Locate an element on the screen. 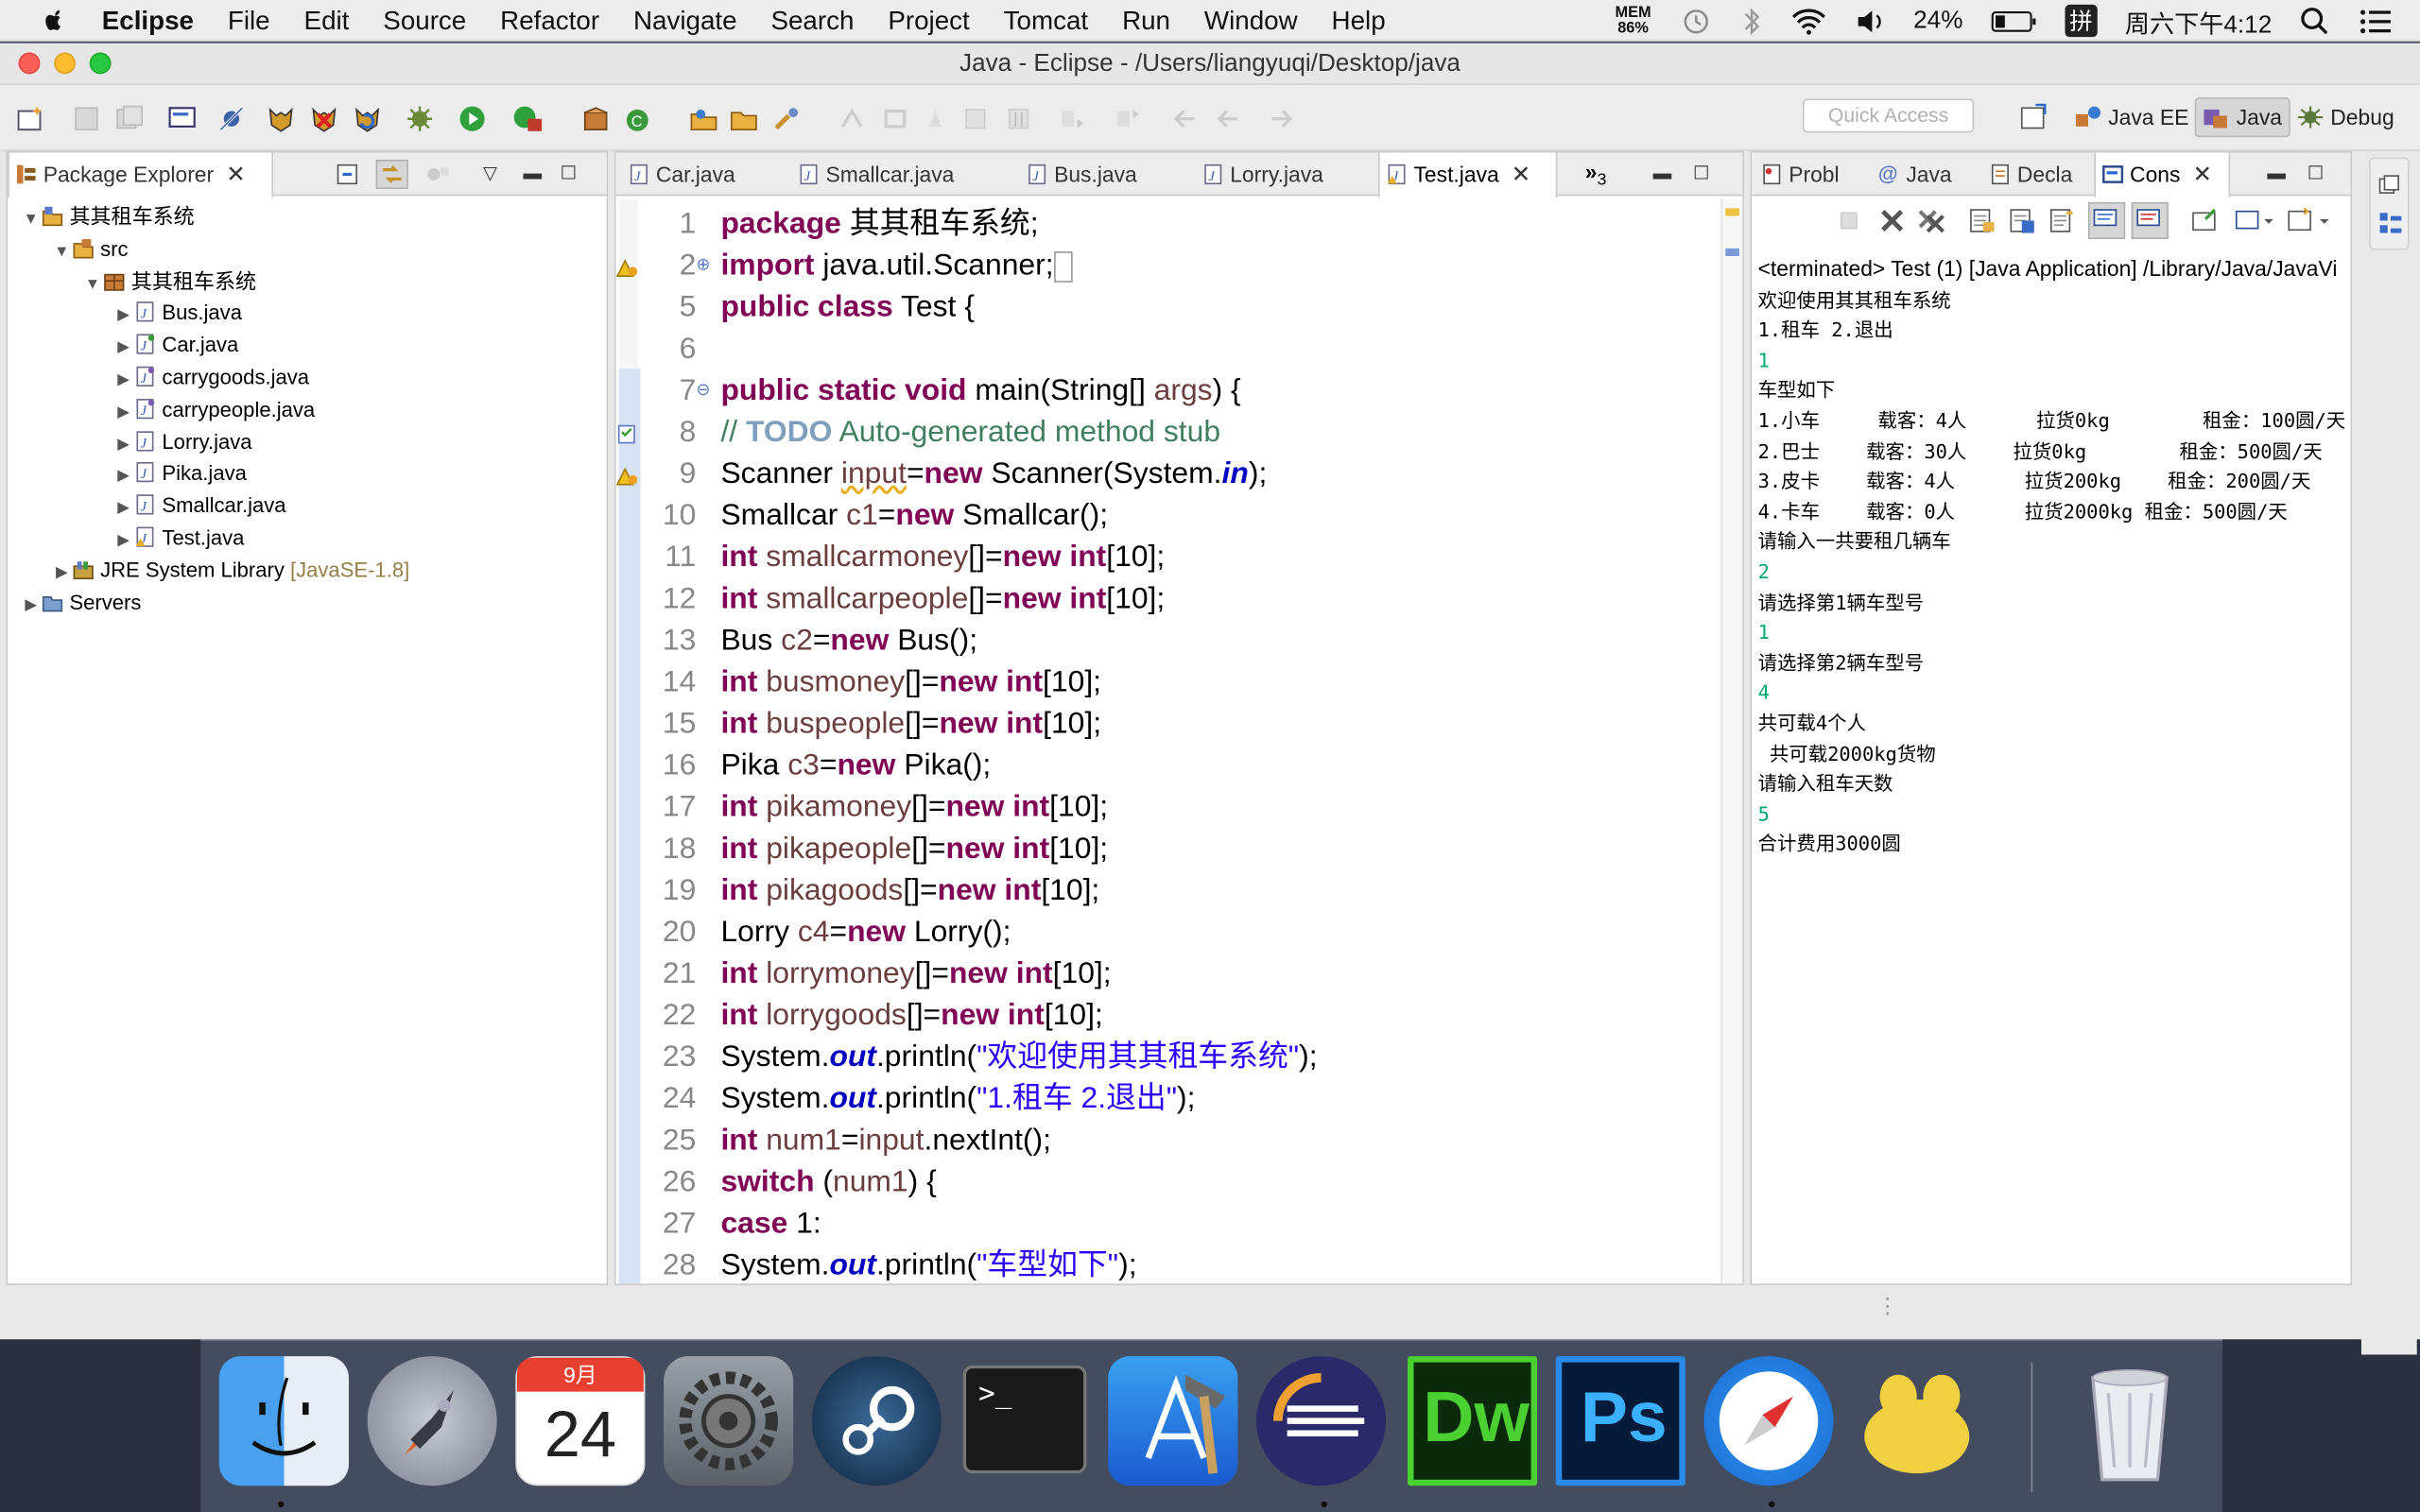  minimize-view-icon: ▬ is located at coordinates (532, 172).